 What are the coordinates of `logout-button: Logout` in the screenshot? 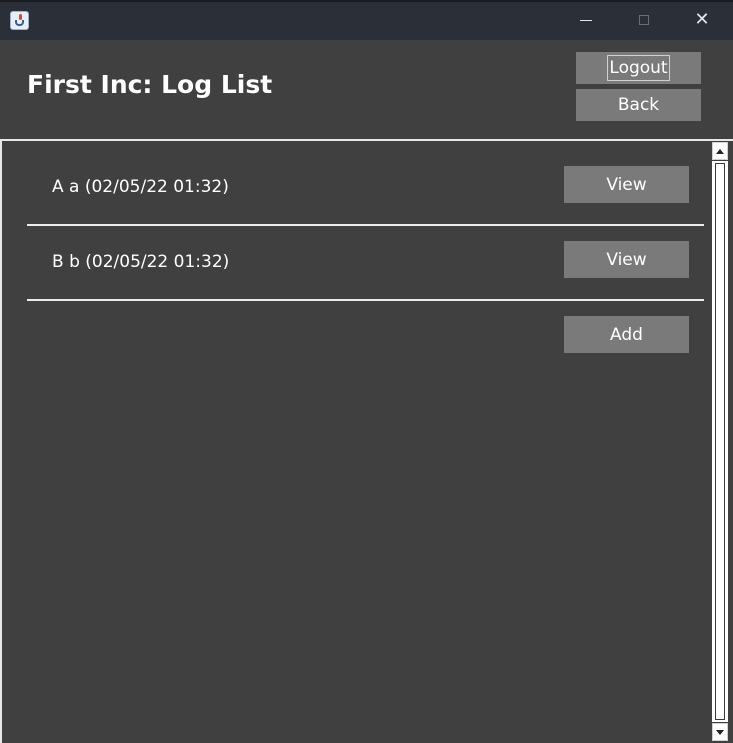 It's located at (638, 68).